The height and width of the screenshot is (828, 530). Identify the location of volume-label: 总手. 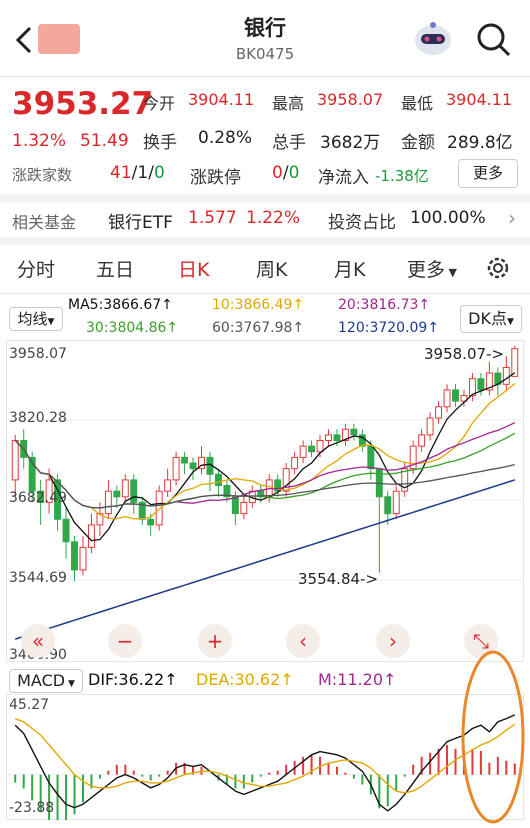
(289, 143).